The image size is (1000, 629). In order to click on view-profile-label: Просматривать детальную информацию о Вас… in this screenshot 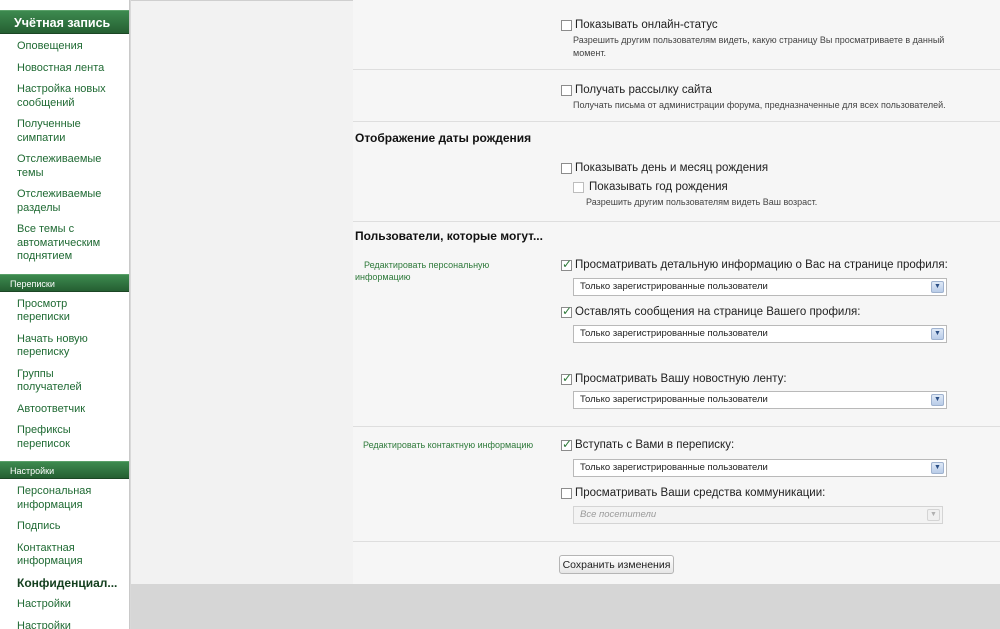, I will do `click(761, 265)`.